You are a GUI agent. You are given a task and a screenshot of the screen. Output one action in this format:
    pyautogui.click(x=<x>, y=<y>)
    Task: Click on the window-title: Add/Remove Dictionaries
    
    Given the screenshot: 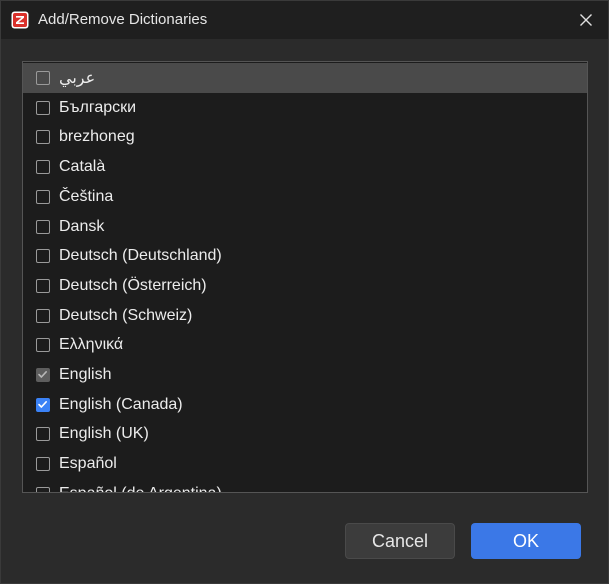 What is the action you would take?
    pyautogui.click(x=123, y=19)
    